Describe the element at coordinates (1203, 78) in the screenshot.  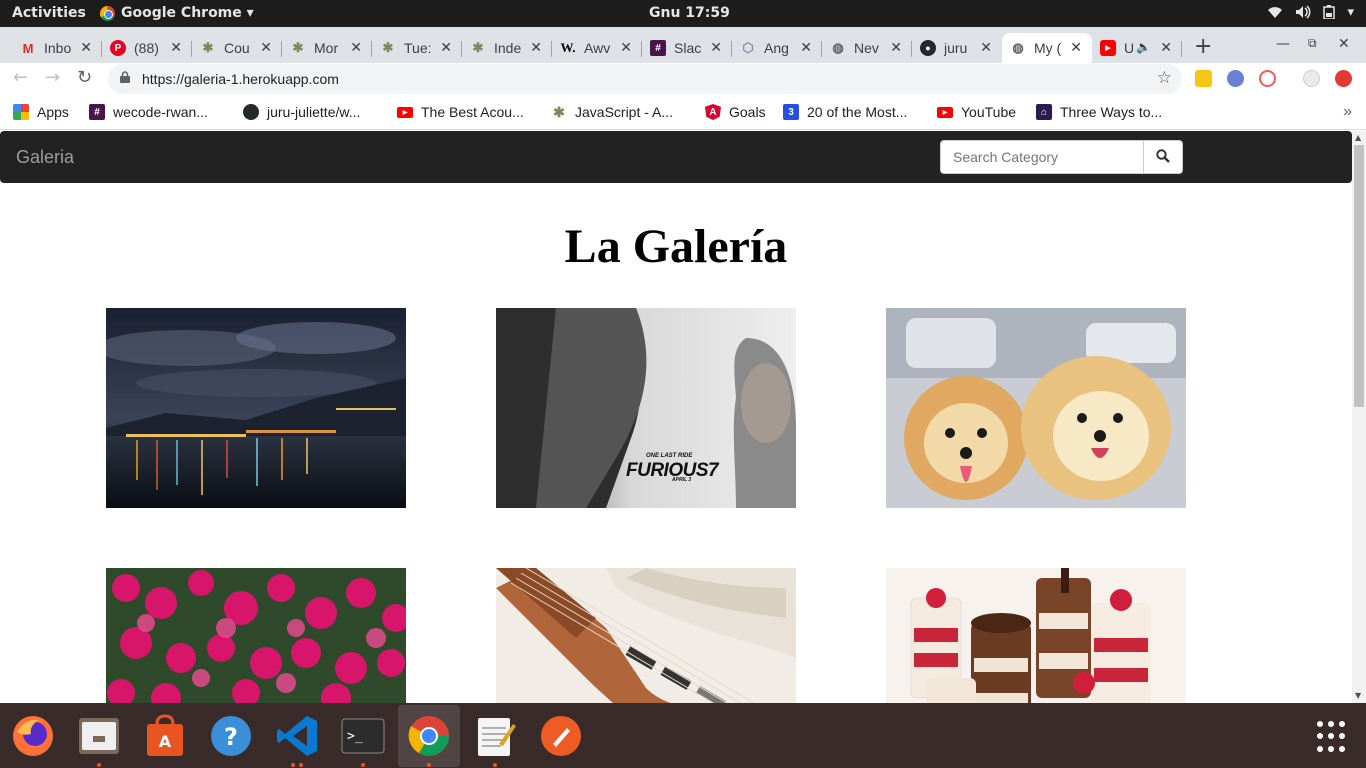
I see `extension-notes-icon` at that location.